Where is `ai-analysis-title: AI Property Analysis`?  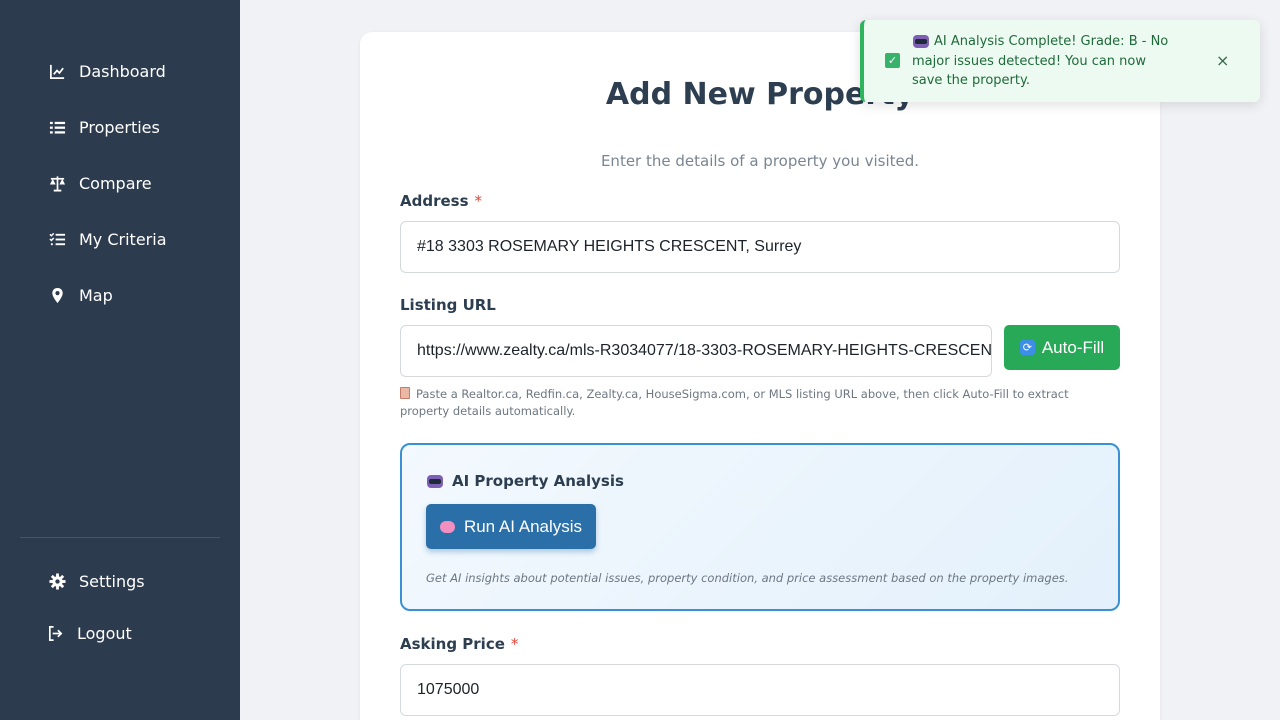 ai-analysis-title: AI Property Analysis is located at coordinates (538, 481).